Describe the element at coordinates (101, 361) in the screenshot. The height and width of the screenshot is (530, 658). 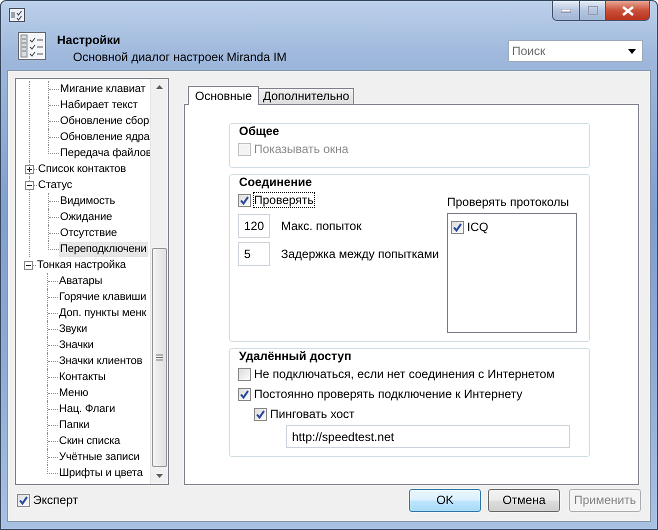
I see `tree-item: Значки клиентов` at that location.